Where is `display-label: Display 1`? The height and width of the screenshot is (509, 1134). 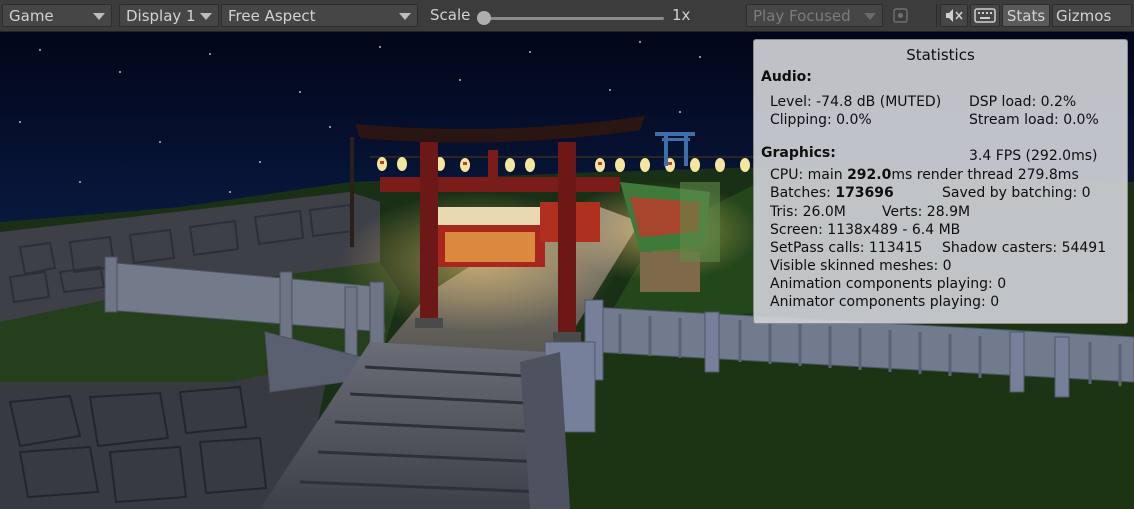
display-label: Display 1 is located at coordinates (161, 16).